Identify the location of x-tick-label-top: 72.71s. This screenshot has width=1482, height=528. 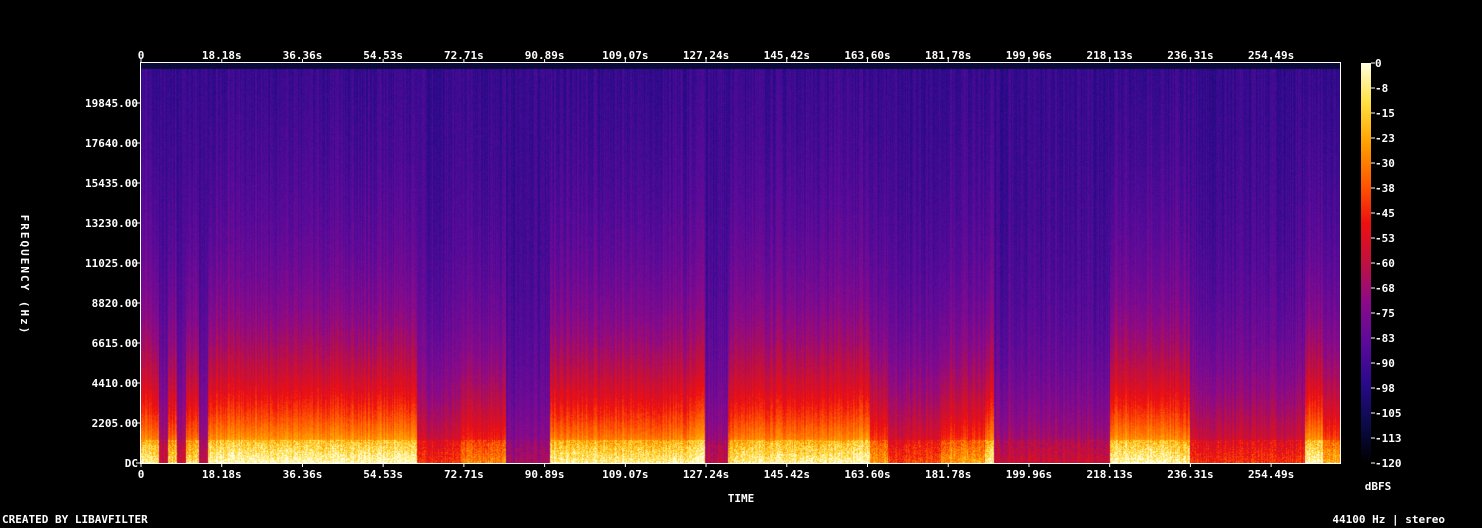
(464, 55).